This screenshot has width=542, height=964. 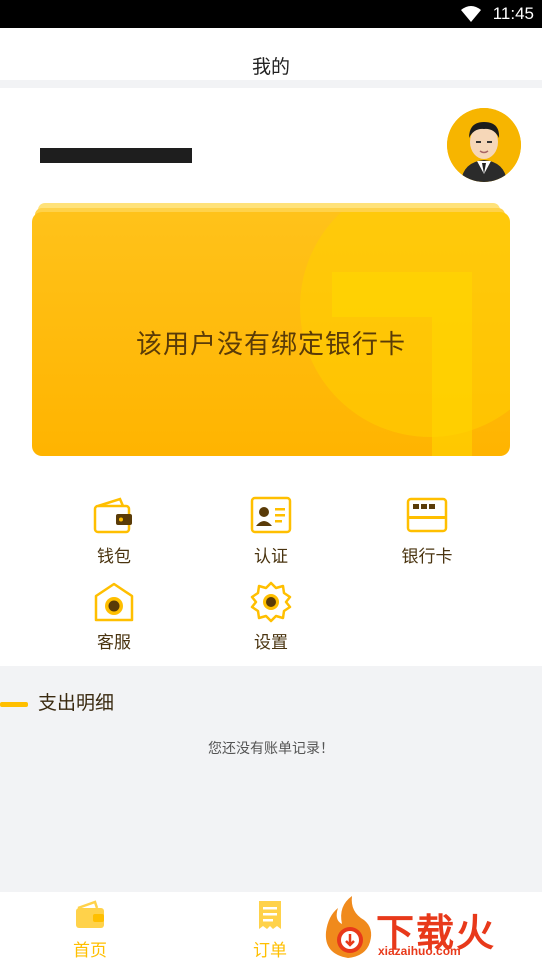 What do you see at coordinates (14, 704) in the screenshot?
I see `section-accent-bar` at bounding box center [14, 704].